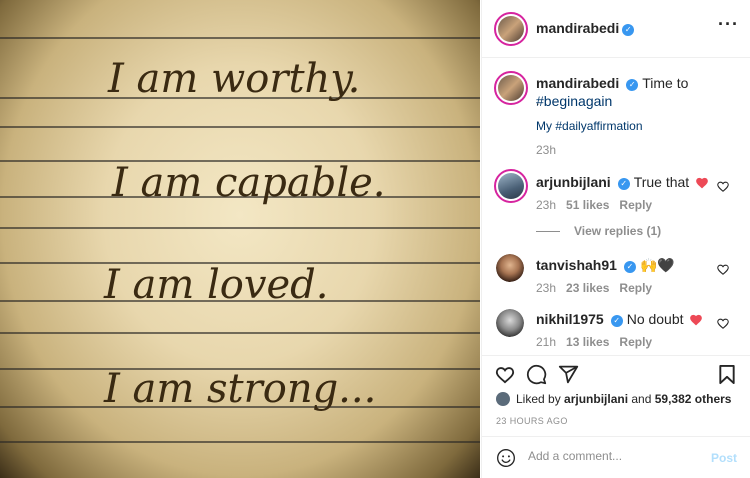 The height and width of the screenshot is (478, 750). Describe the element at coordinates (511, 29) in the screenshot. I see `author-avatar` at that location.